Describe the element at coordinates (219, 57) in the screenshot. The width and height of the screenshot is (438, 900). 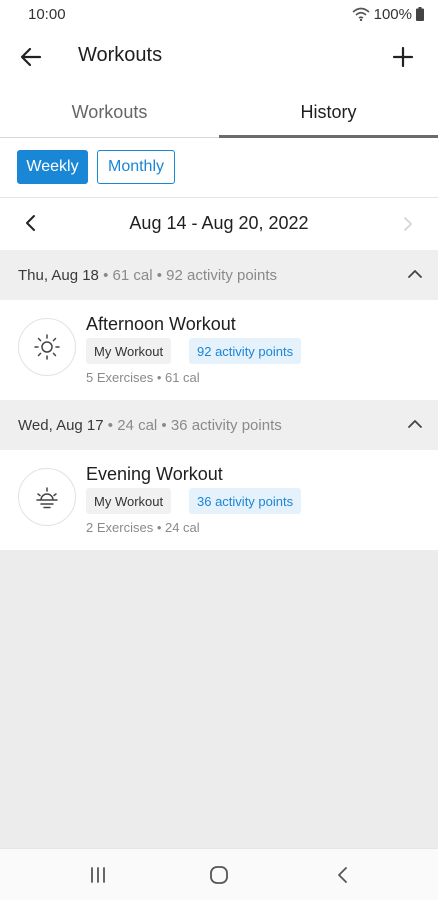
I see `app-bar: Workouts` at that location.